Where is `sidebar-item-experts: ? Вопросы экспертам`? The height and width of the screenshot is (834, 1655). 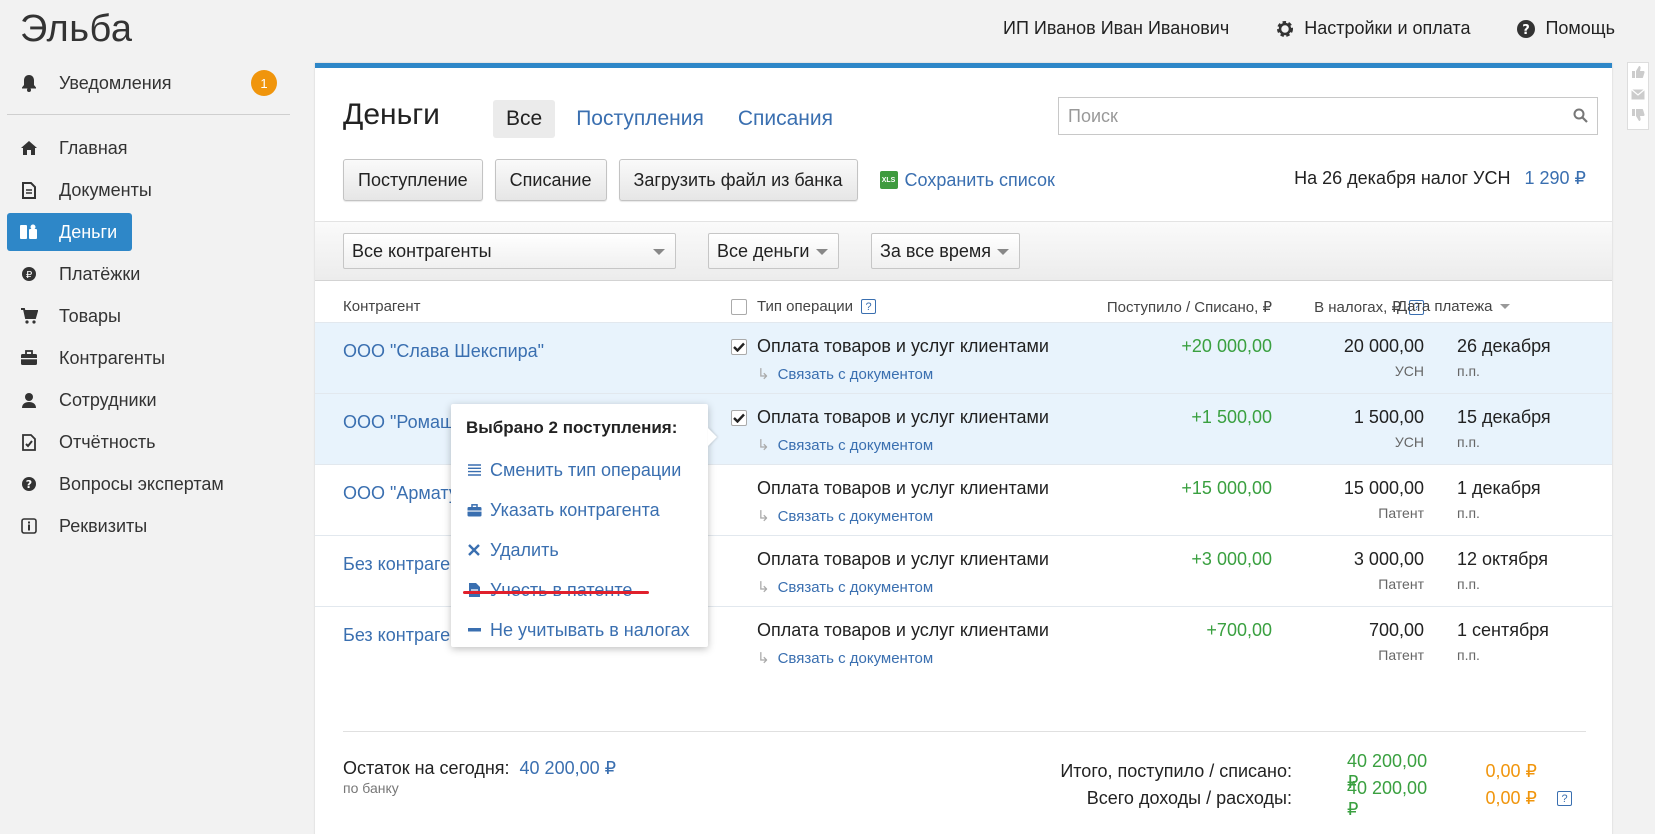 sidebar-item-experts: ? Вопросы экспертам is located at coordinates (148, 484).